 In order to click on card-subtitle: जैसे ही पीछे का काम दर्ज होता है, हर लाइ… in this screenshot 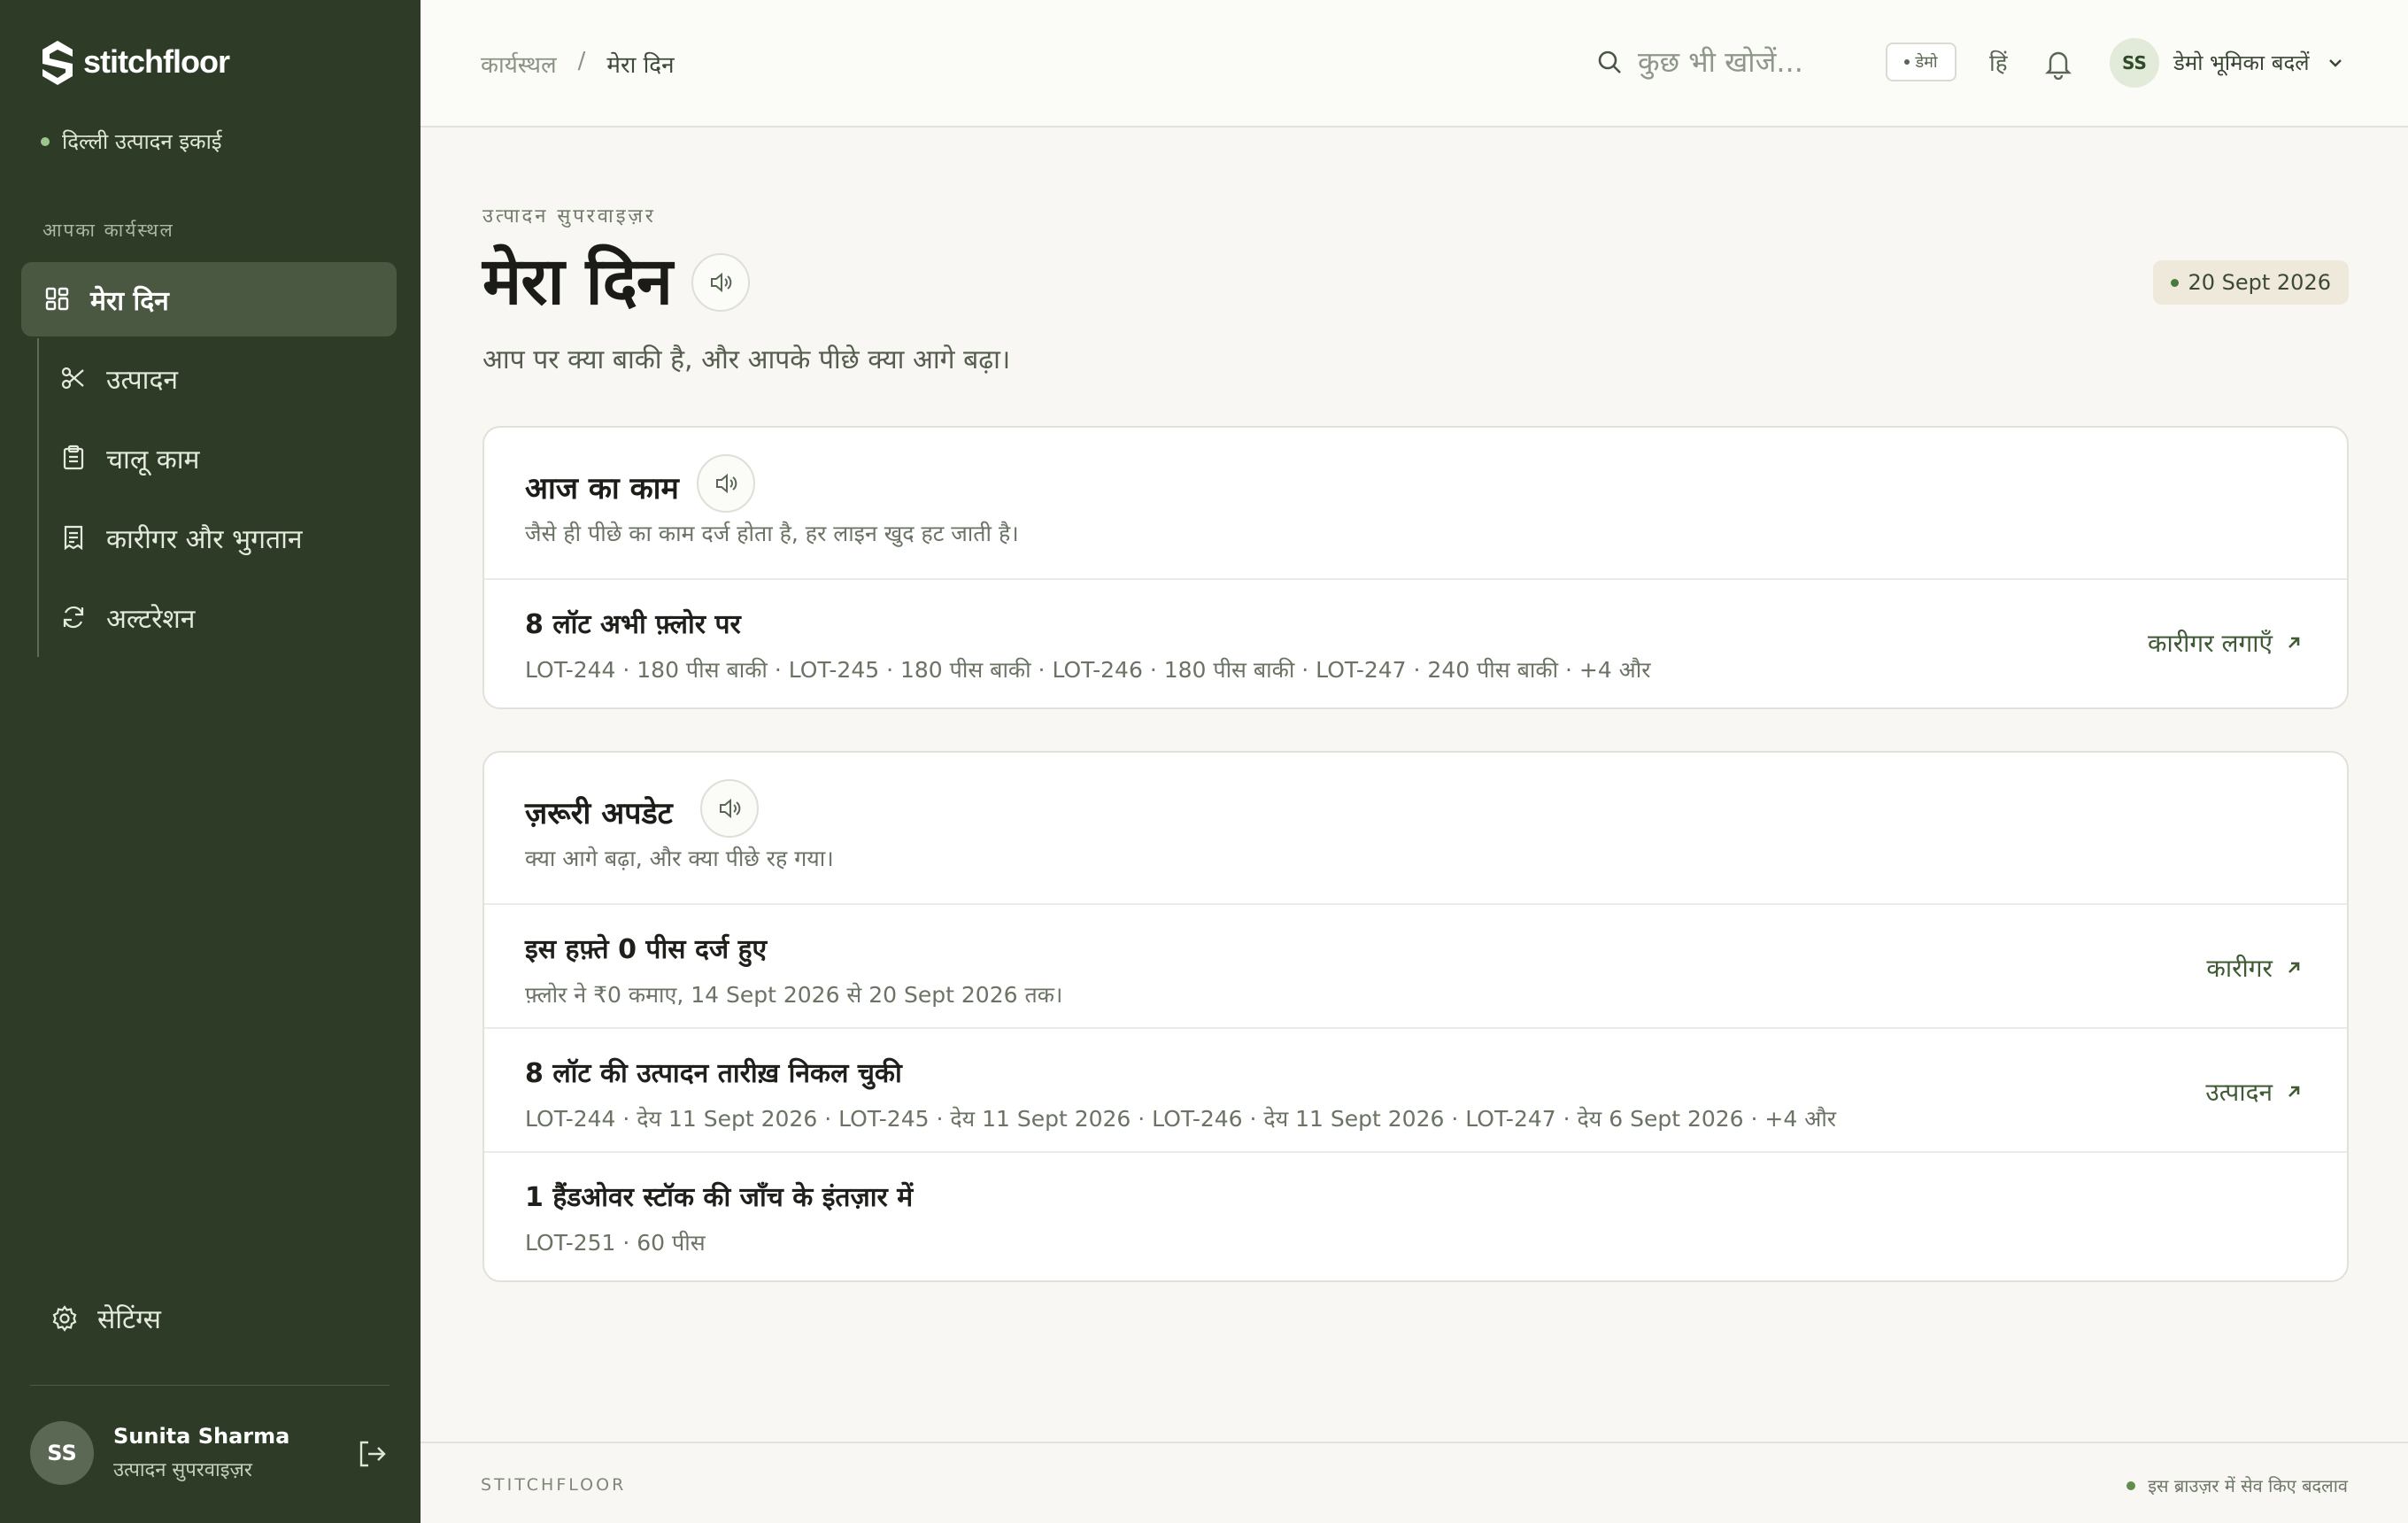, I will do `click(772, 533)`.